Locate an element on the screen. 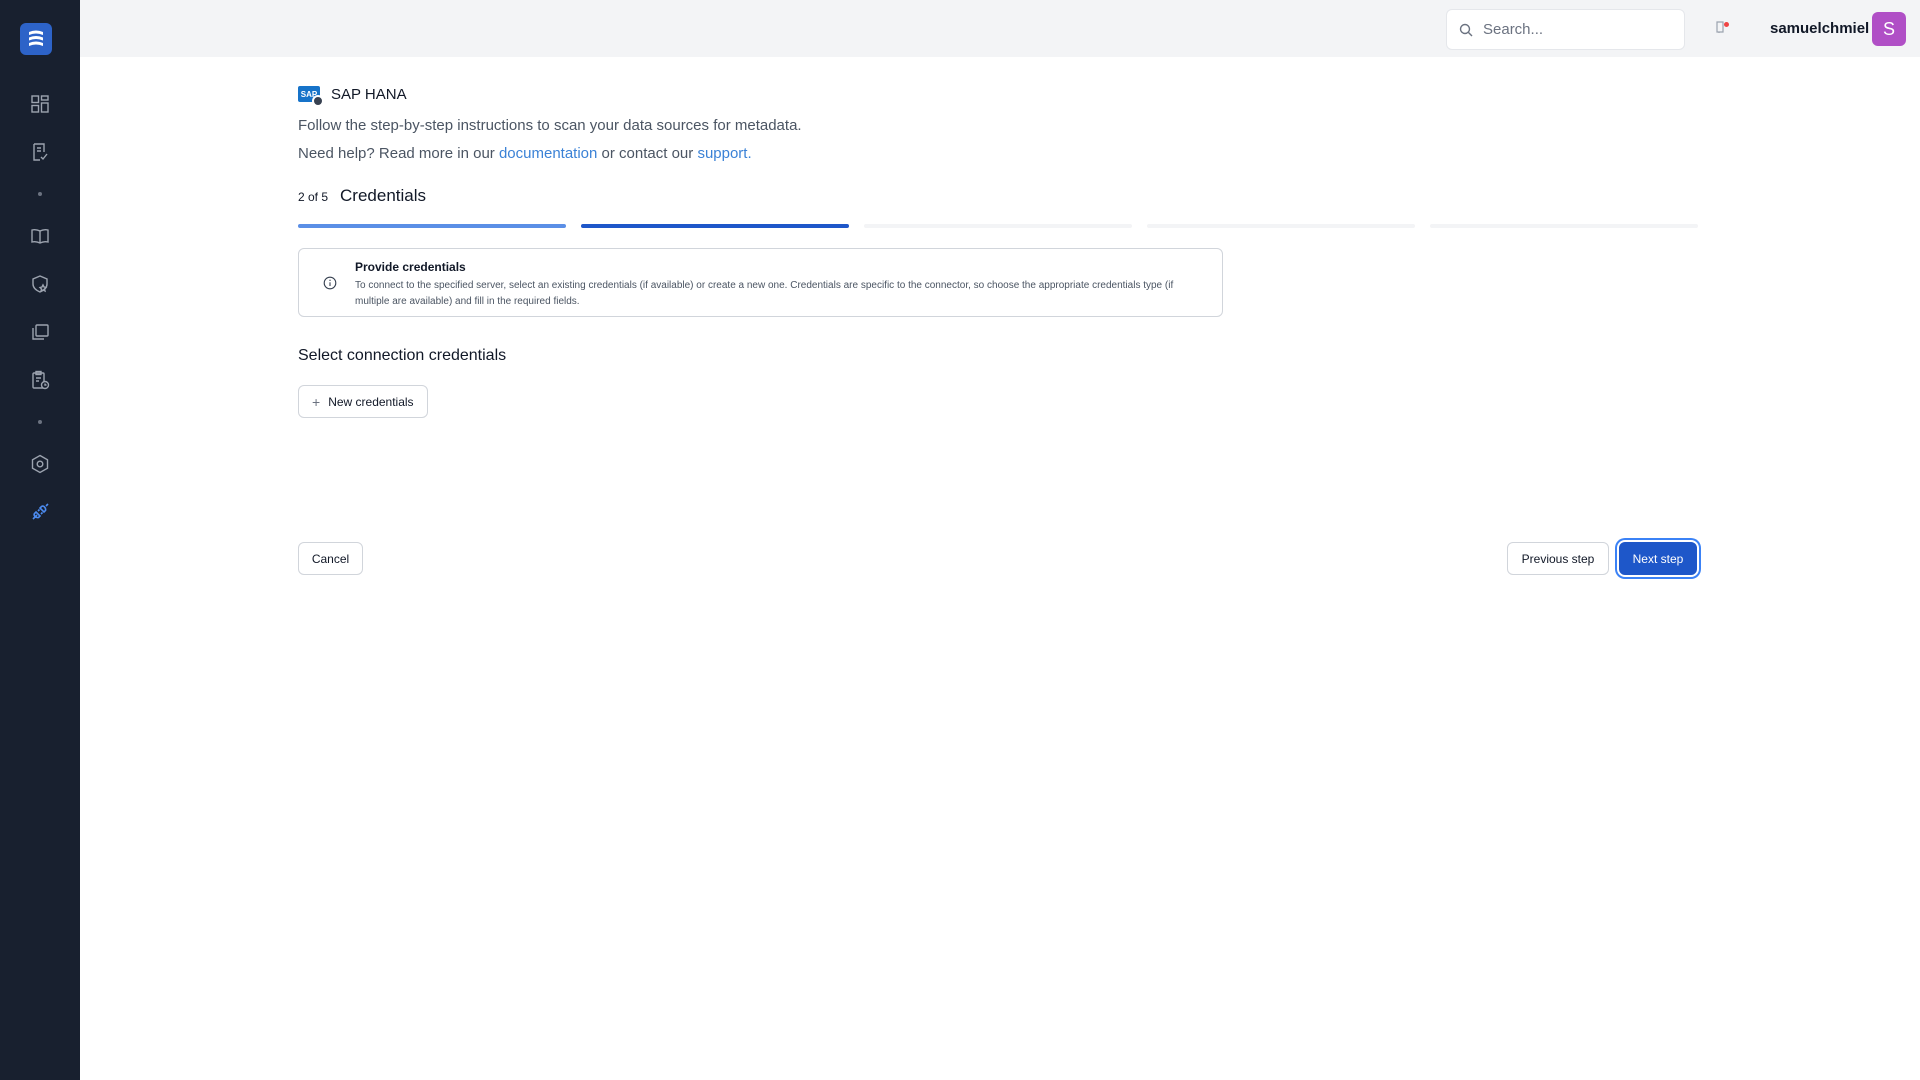 This screenshot has width=1920, height=1080. new-credentials-label: New credentials is located at coordinates (371, 401).